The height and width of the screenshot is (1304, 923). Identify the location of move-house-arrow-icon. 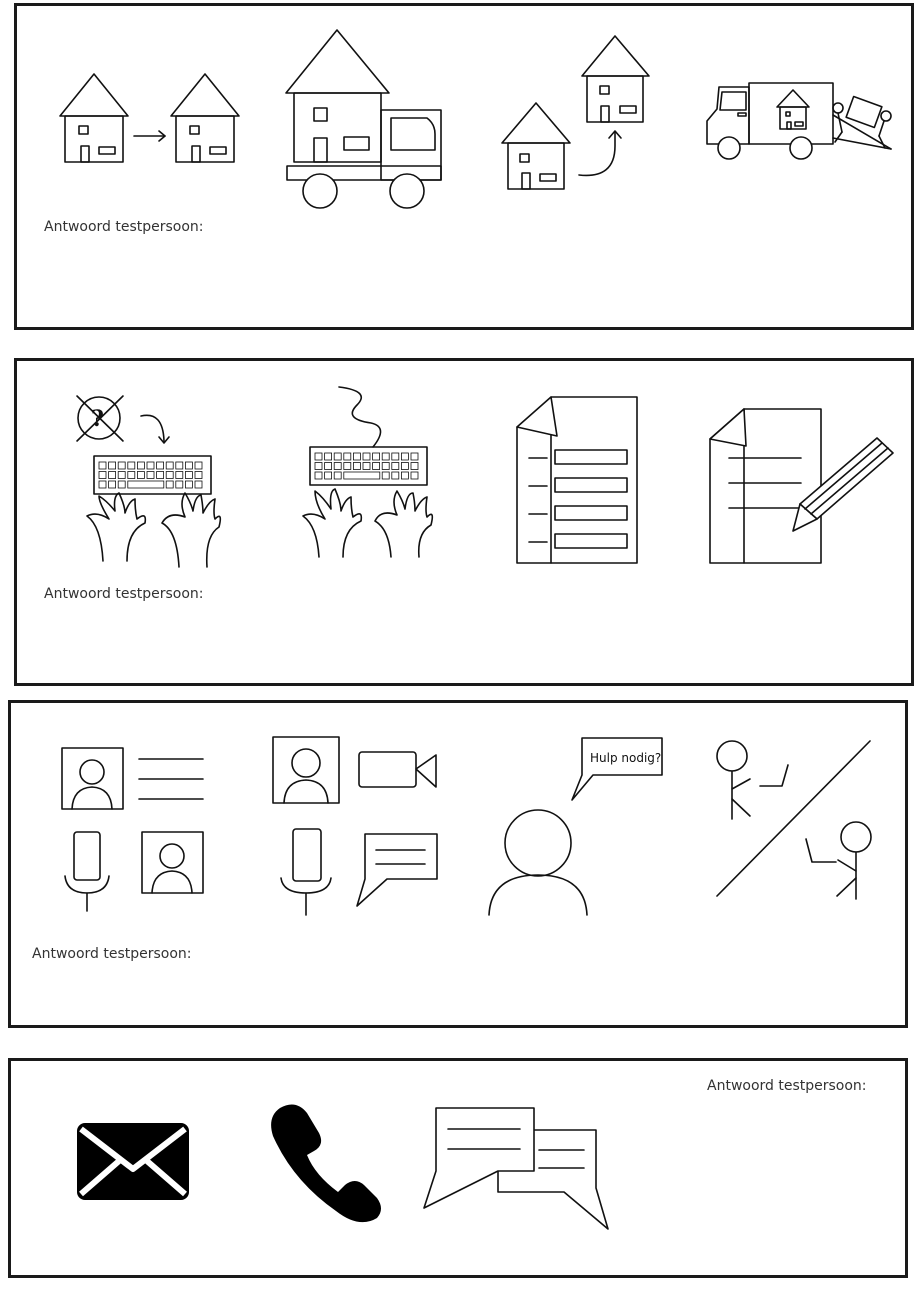
(149, 118).